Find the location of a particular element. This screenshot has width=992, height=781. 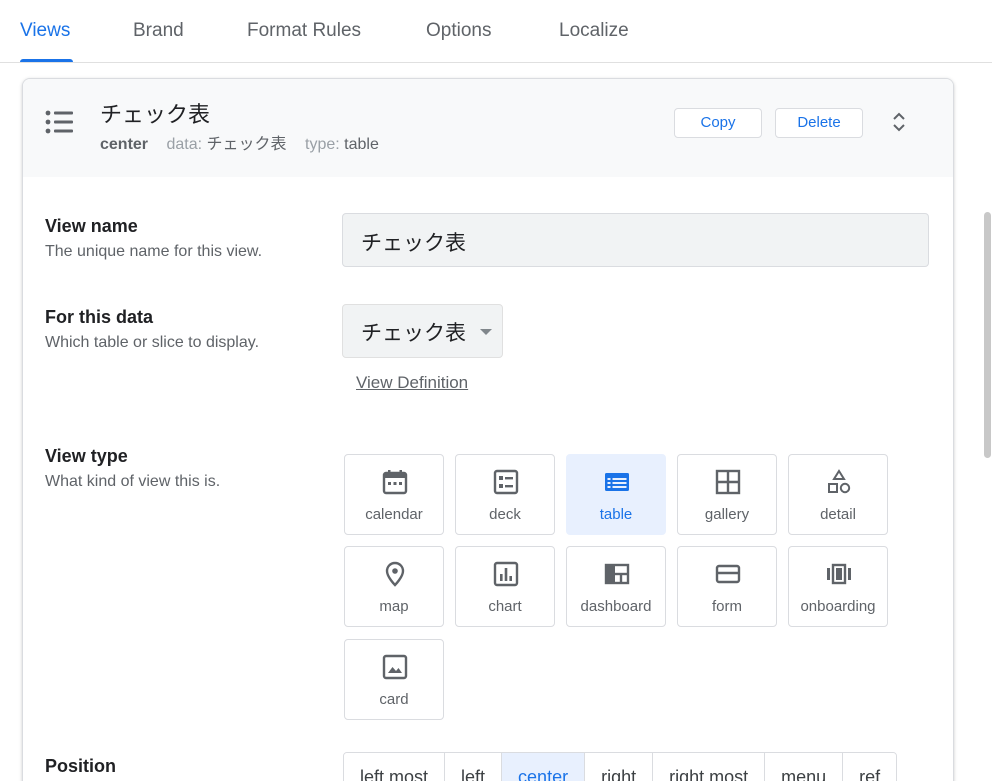

position-row: Position is located at coordinates (80, 766).